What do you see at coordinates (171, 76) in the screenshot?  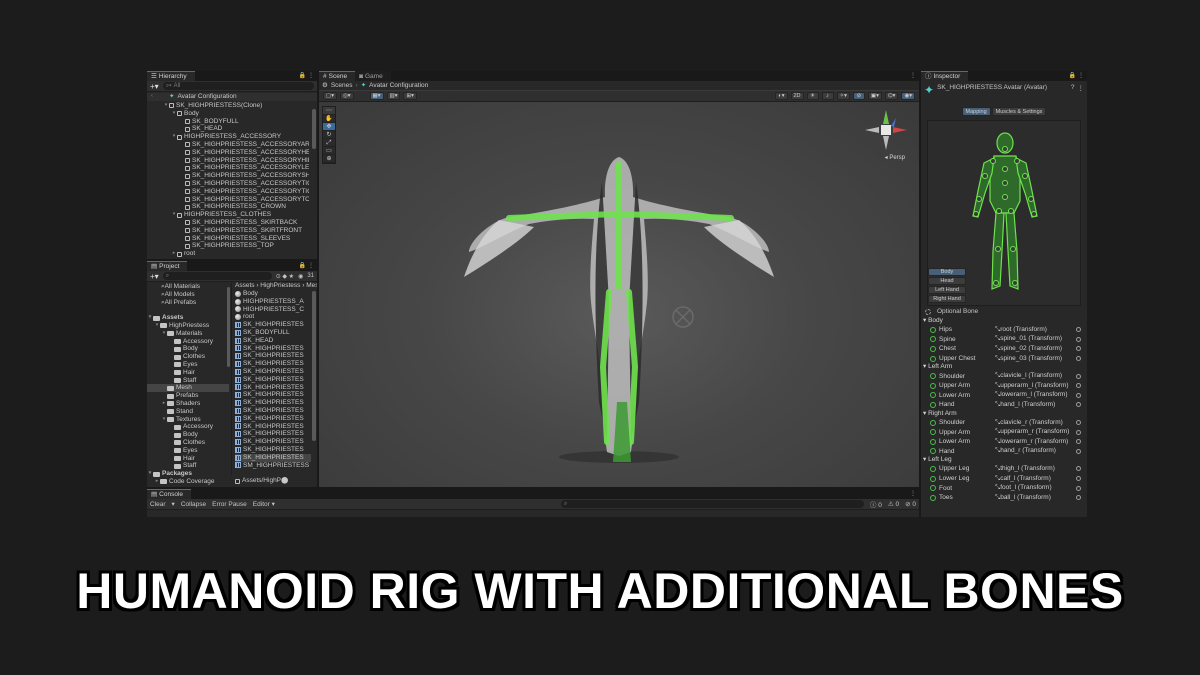 I see `tab-hierarchy: ☰ Hierarchy` at bounding box center [171, 76].